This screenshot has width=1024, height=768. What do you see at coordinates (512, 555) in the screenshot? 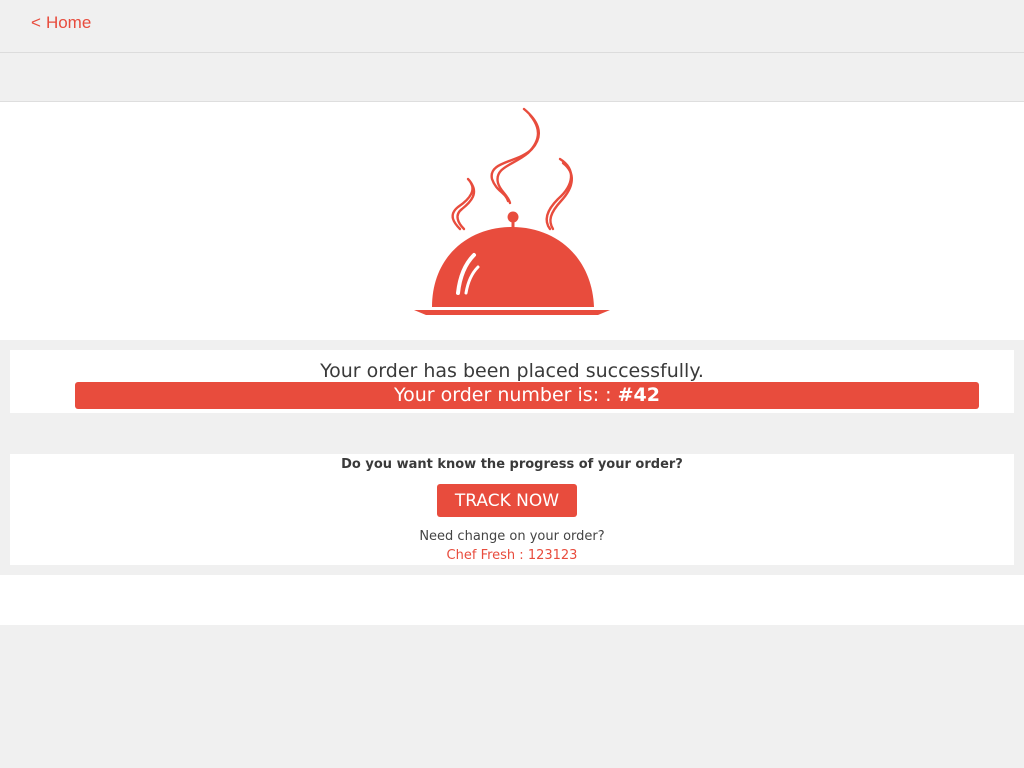
I see `chef-contact-link: Chef Fresh : 123123` at bounding box center [512, 555].